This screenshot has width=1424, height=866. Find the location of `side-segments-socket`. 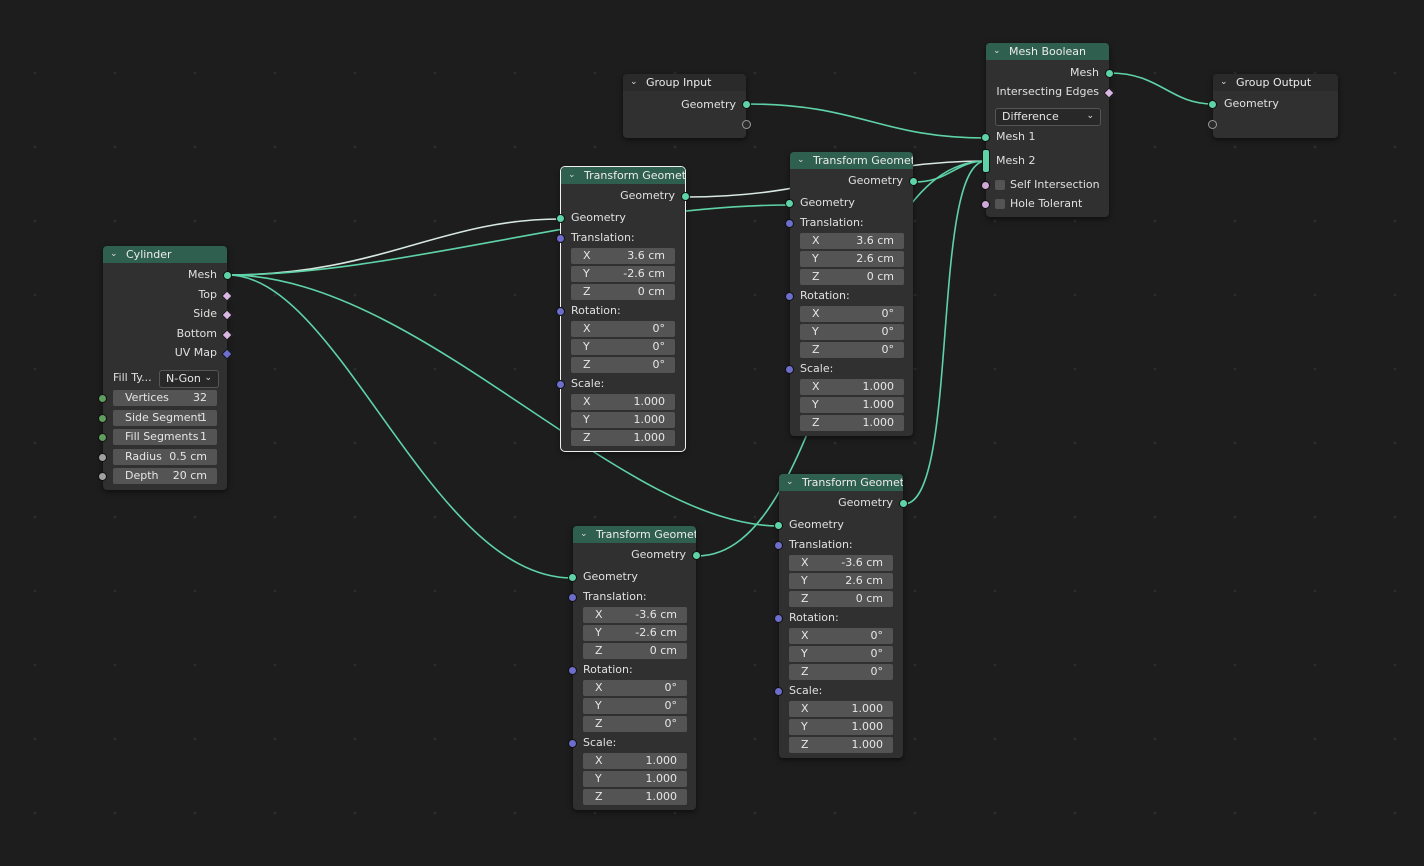

side-segments-socket is located at coordinates (102, 418).